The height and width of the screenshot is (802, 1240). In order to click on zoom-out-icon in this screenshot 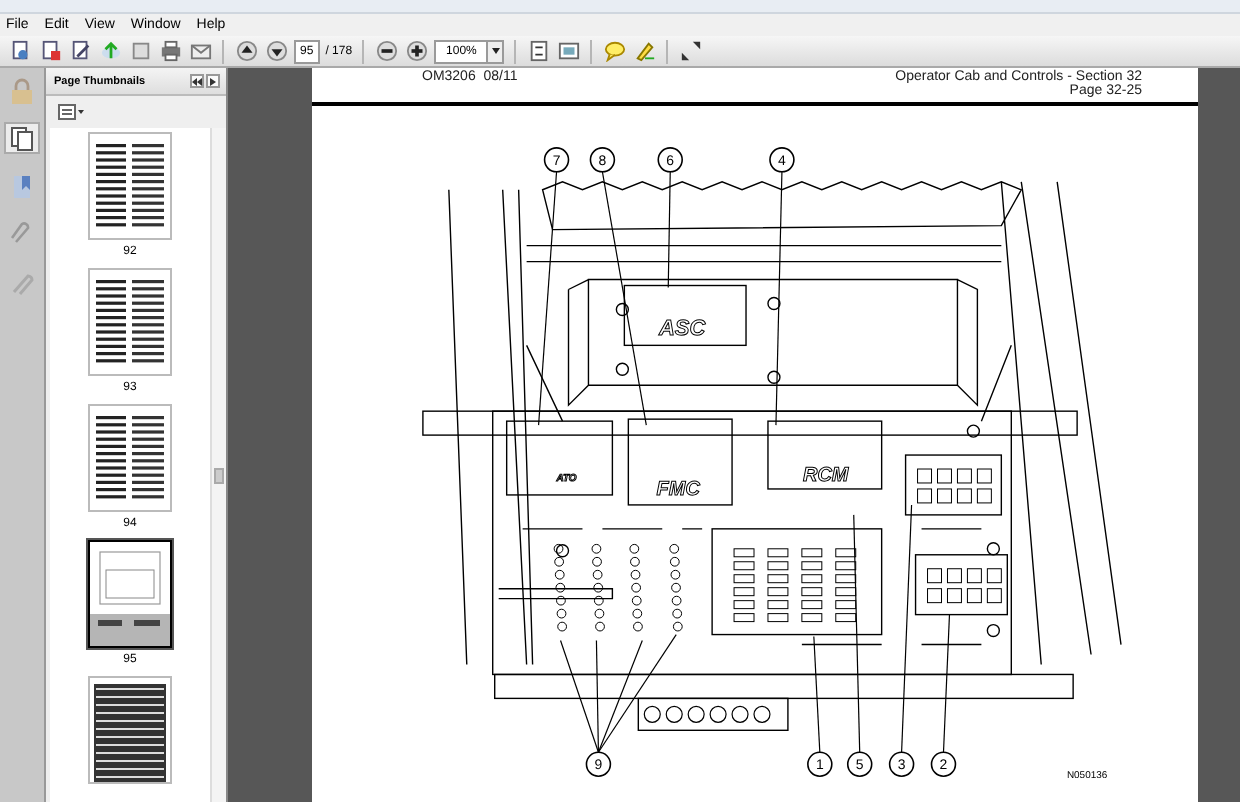, I will do `click(386, 51)`.